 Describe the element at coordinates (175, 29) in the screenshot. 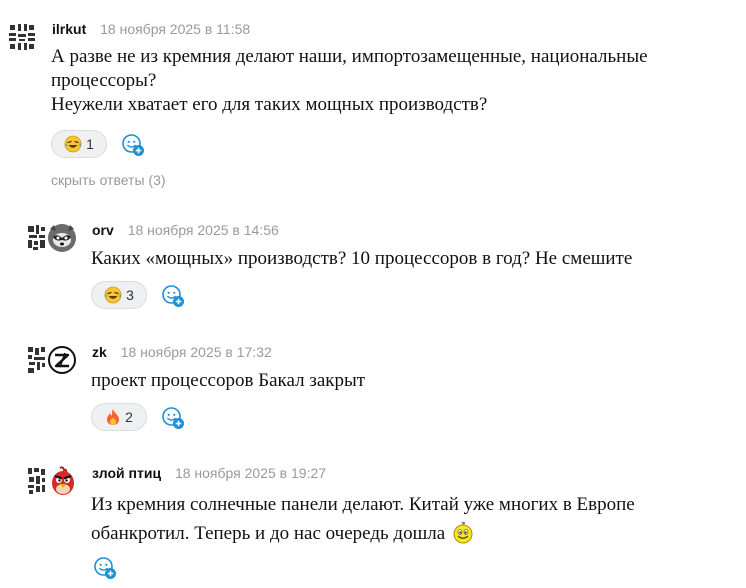

I see `comment-timestamp: 18 ноября 2025 в 11:58` at that location.